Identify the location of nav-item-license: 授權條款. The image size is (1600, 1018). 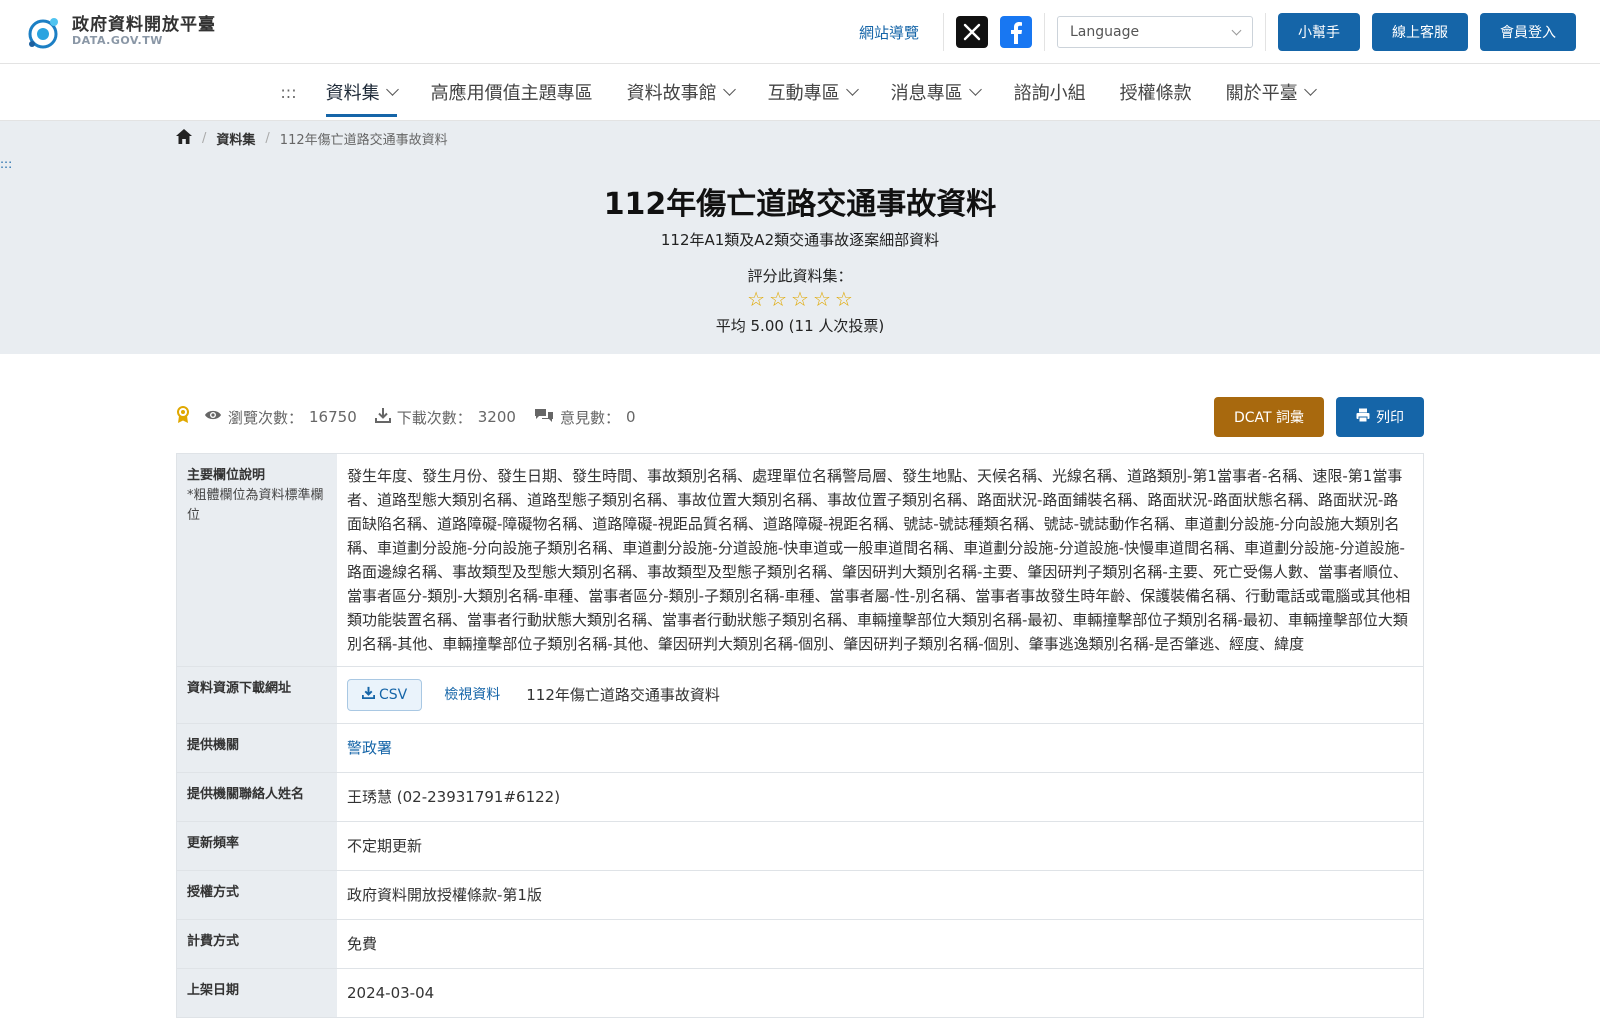
(1156, 92).